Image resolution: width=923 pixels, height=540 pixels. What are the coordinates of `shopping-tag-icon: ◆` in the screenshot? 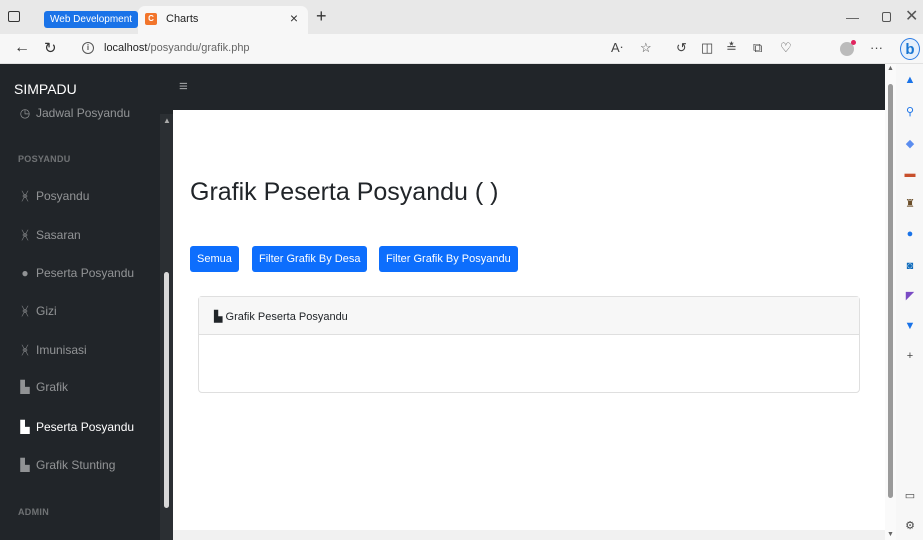 It's located at (910, 144).